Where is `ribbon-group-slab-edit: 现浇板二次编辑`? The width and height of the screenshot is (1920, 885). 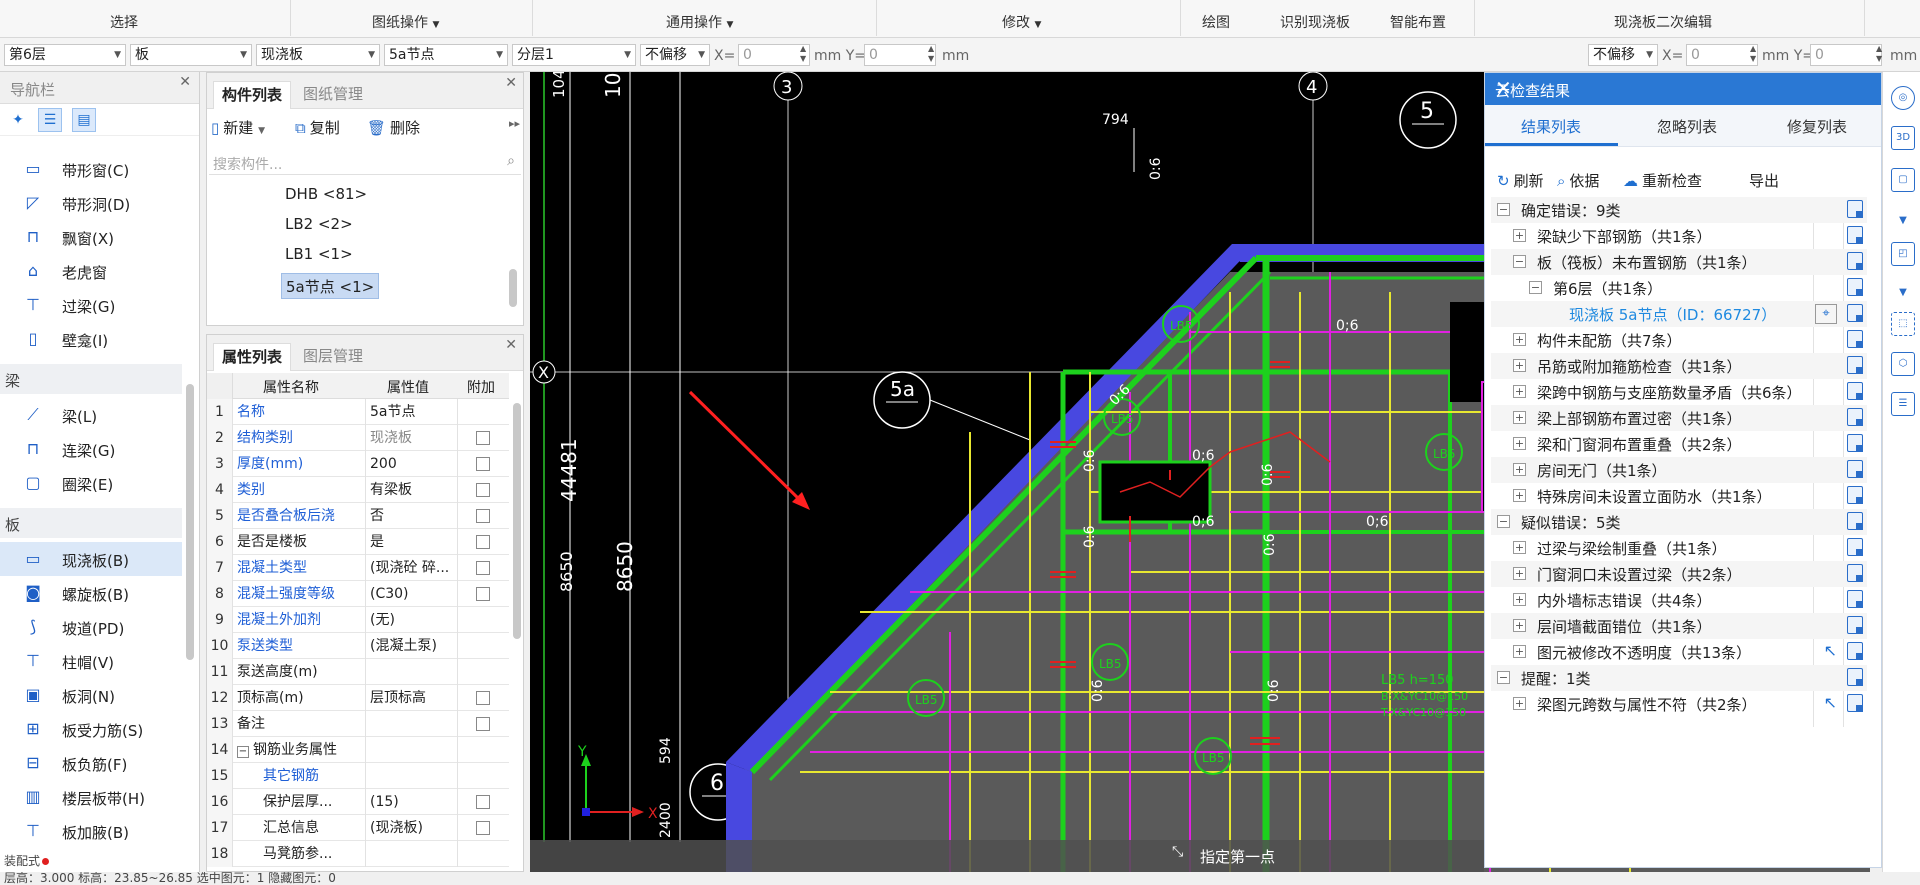
ribbon-group-slab-edit: 现浇板二次编辑 is located at coordinates (1663, 22).